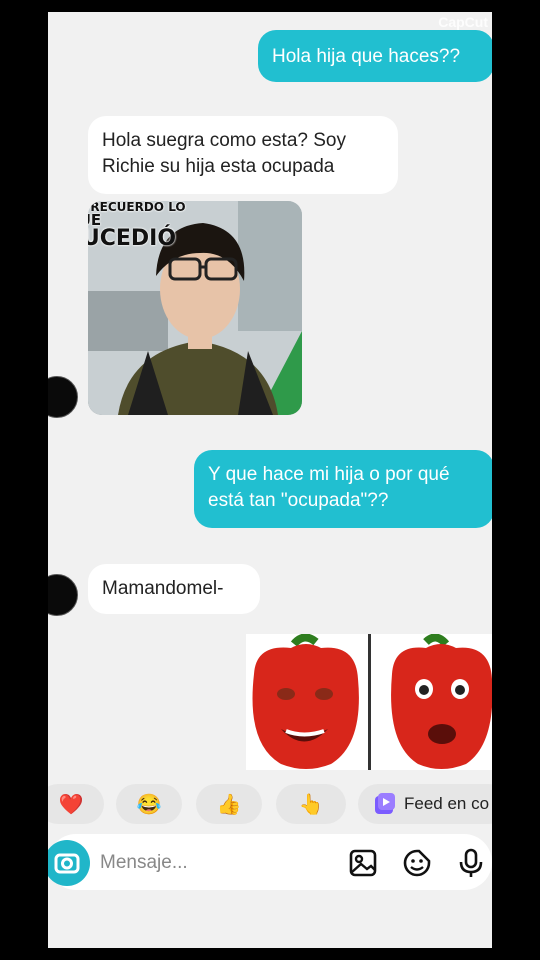 Image resolution: width=540 pixels, height=960 pixels. What do you see at coordinates (195, 308) in the screenshot?
I see `meme-image: NO RECUERDO LO QUE SUCEDIÓ` at bounding box center [195, 308].